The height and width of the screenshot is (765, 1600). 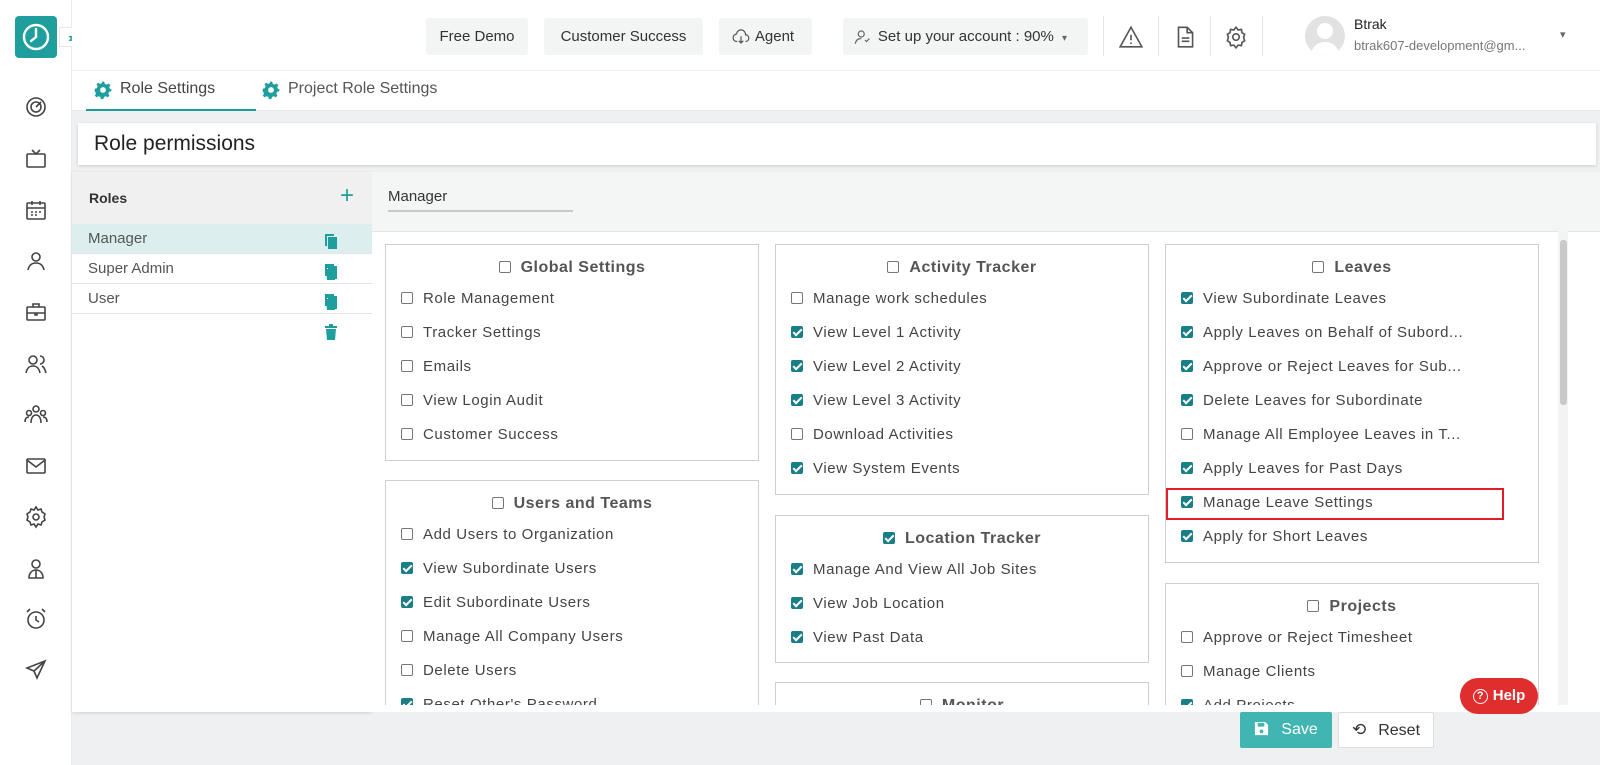 I want to click on card-title: Location Tracker, so click(x=962, y=539).